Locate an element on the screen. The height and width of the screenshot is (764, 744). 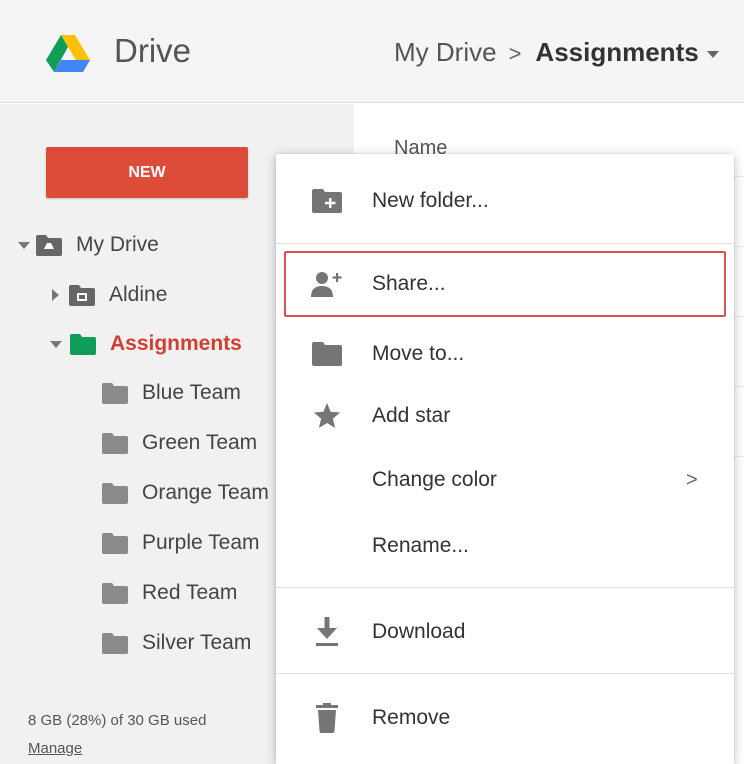
tree-item-folder: Red Team is located at coordinates (169, 593).